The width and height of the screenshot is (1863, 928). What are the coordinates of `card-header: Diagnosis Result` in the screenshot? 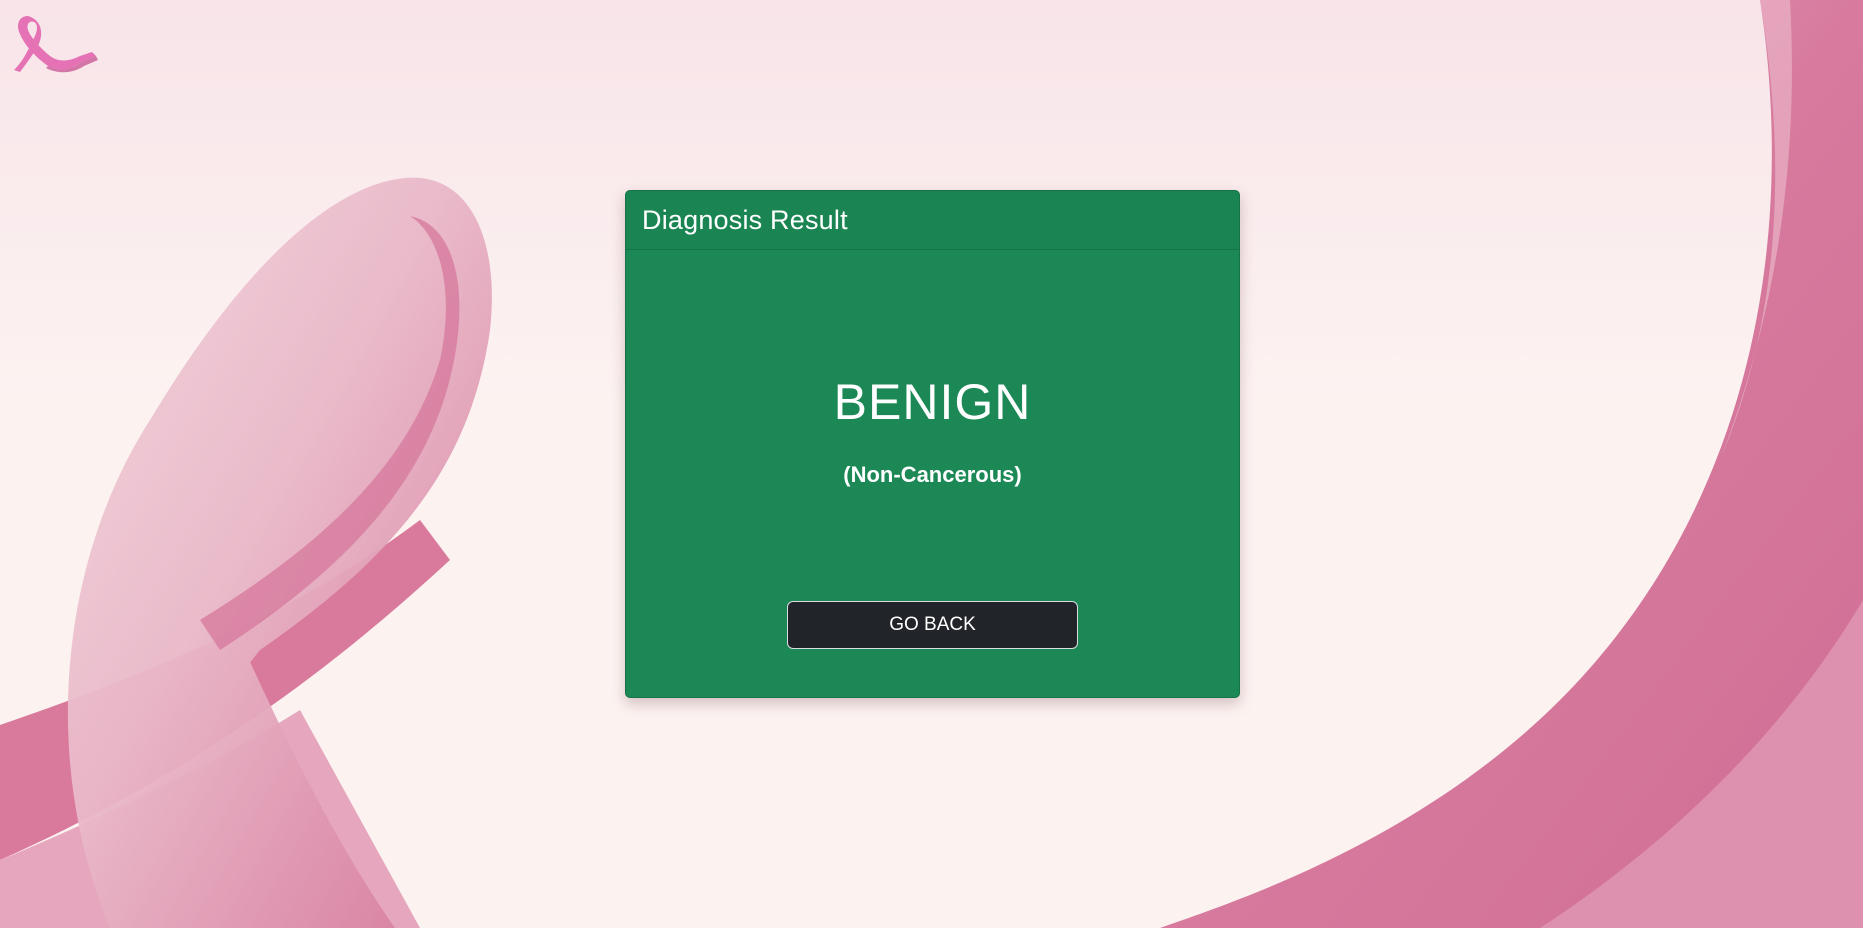 It's located at (932, 220).